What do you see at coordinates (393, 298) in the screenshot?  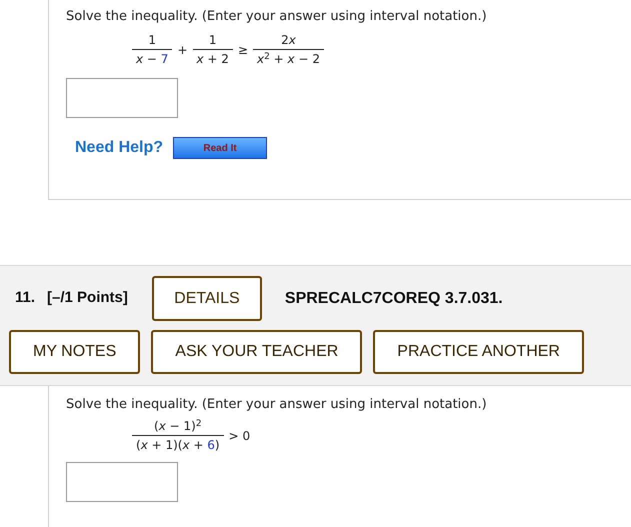 I see `problem-code: SPRECALC7COREQ 3.7.031.` at bounding box center [393, 298].